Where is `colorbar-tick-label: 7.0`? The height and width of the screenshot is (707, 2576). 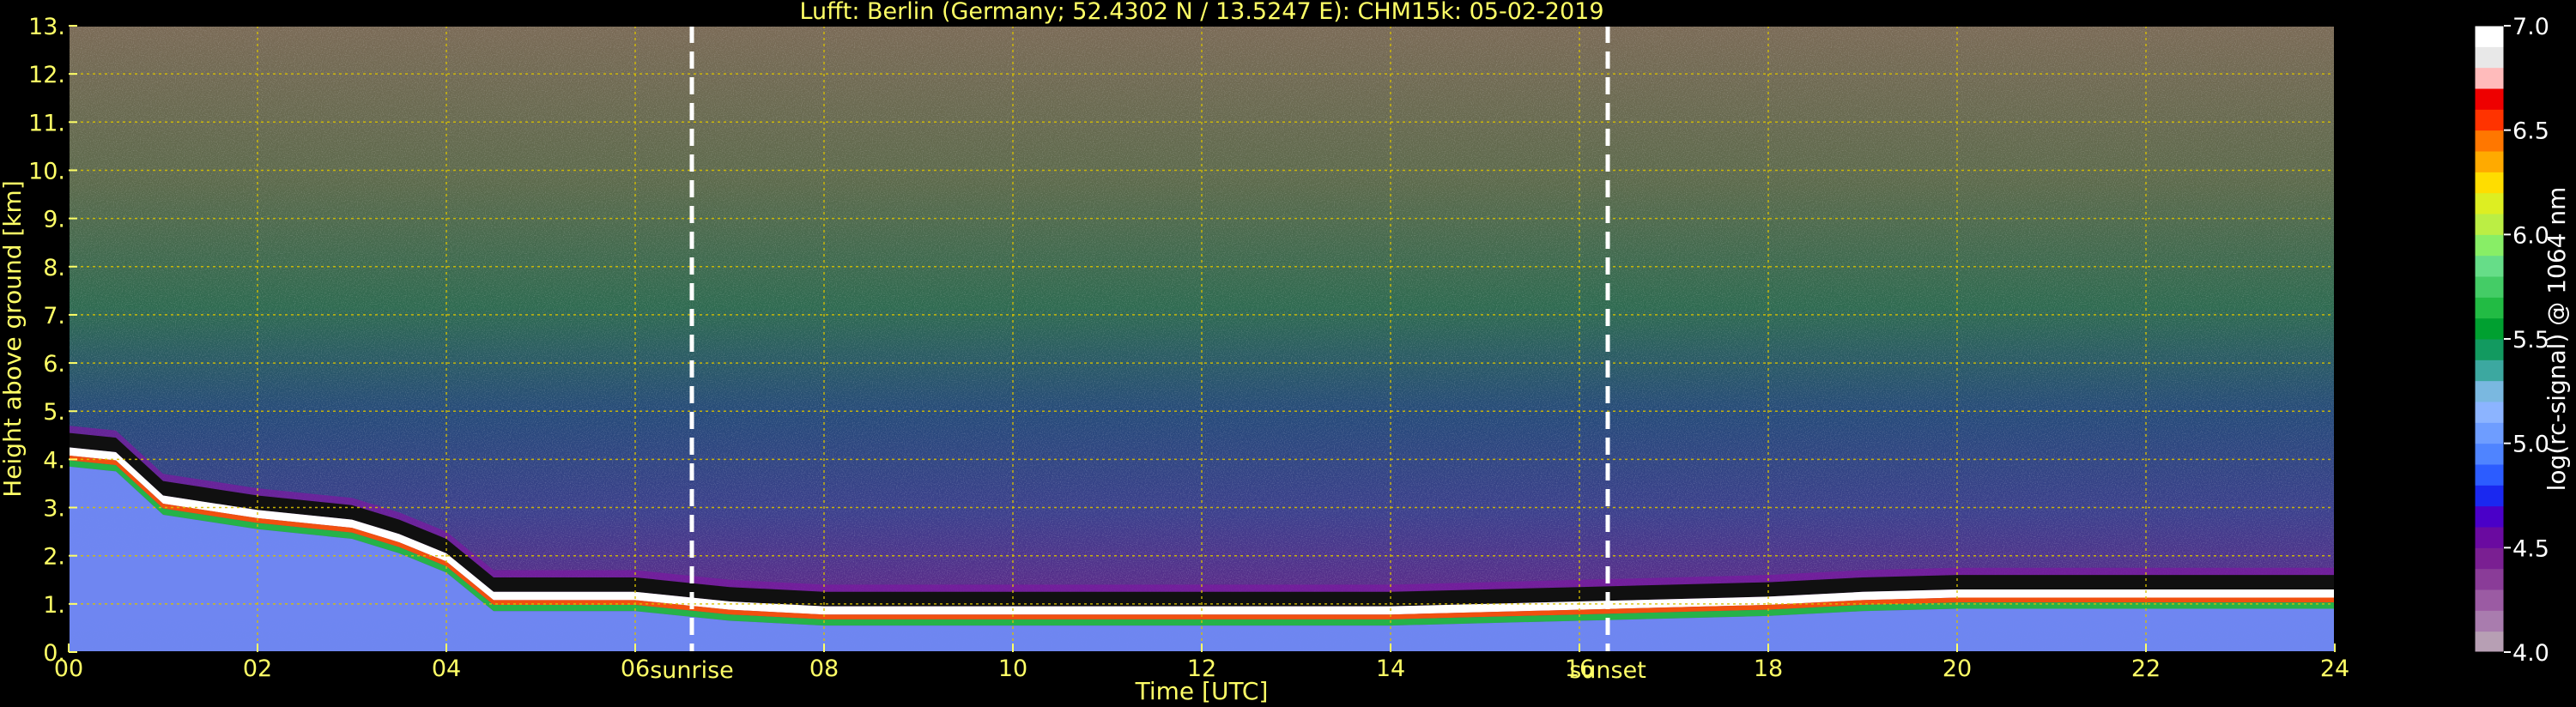 colorbar-tick-label: 7.0 is located at coordinates (2530, 27).